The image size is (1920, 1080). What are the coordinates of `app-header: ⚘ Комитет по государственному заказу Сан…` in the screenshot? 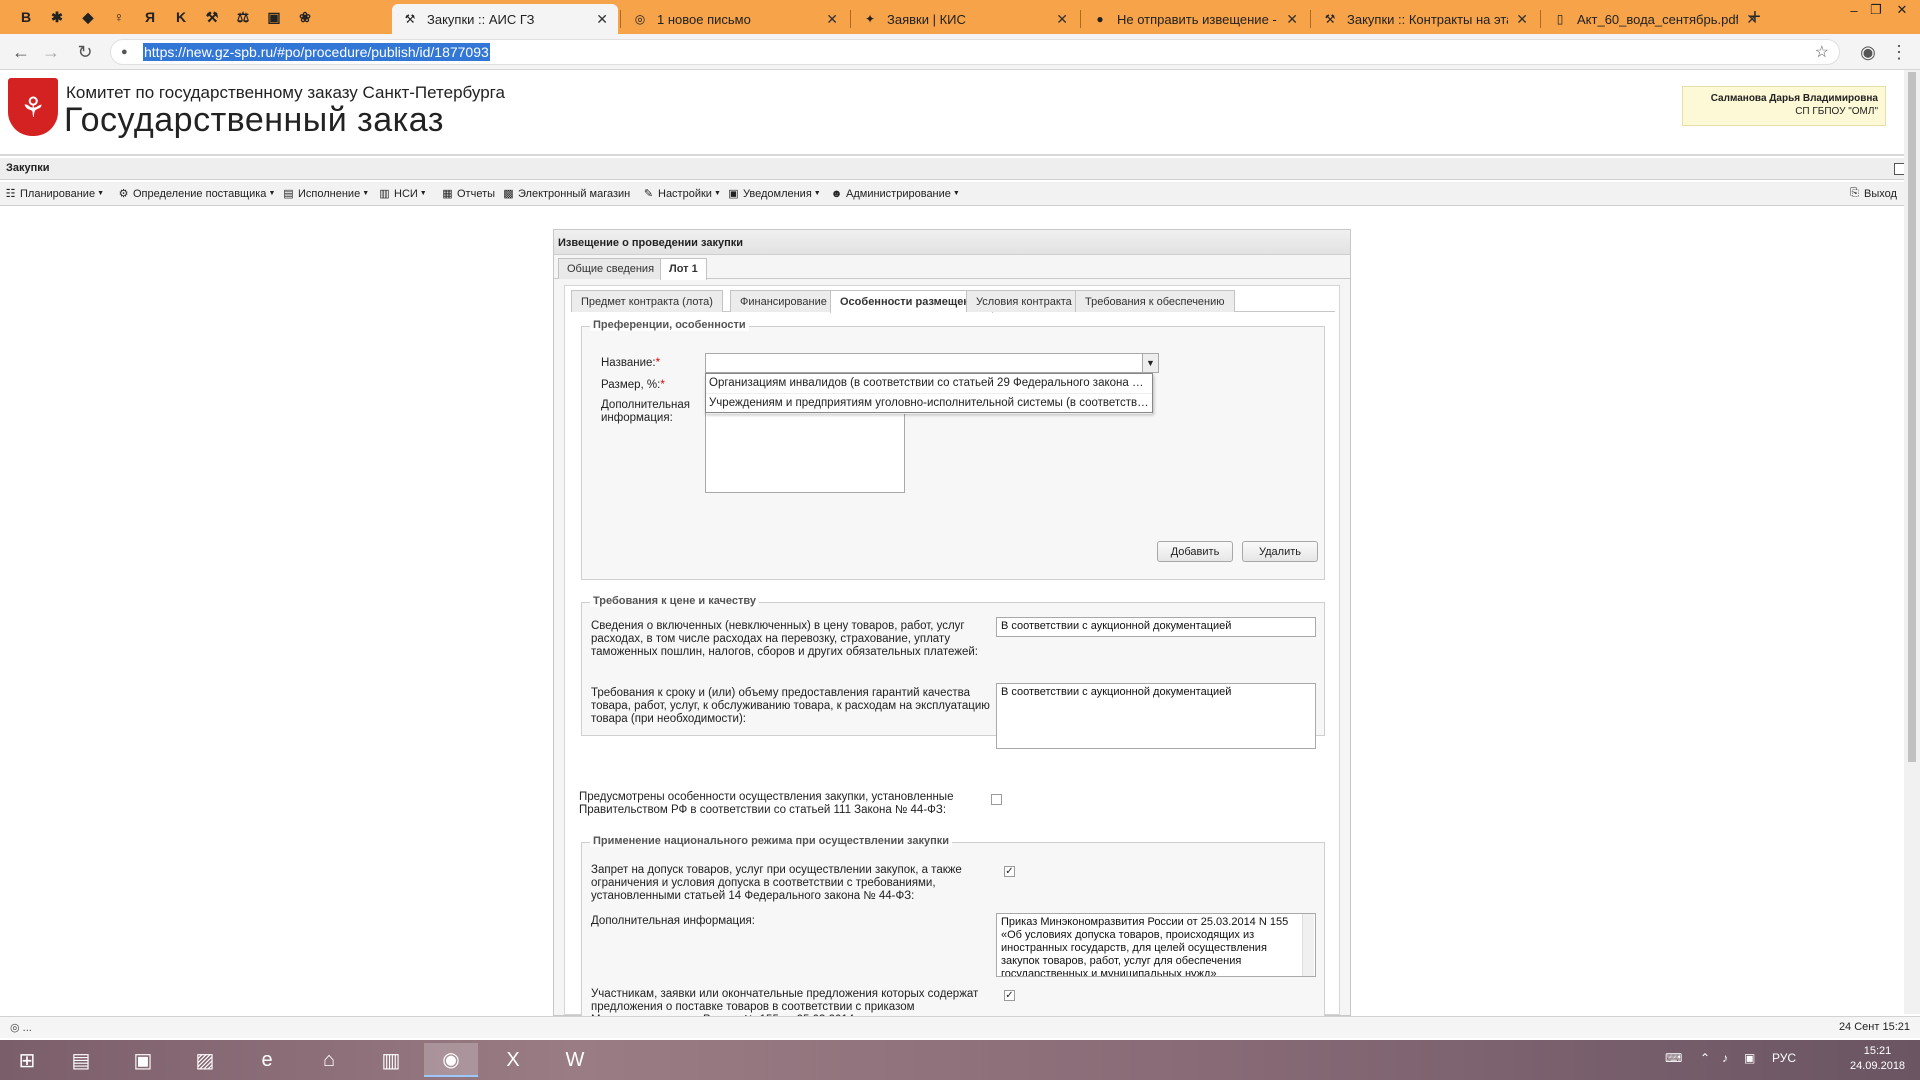 It's located at (960, 113).